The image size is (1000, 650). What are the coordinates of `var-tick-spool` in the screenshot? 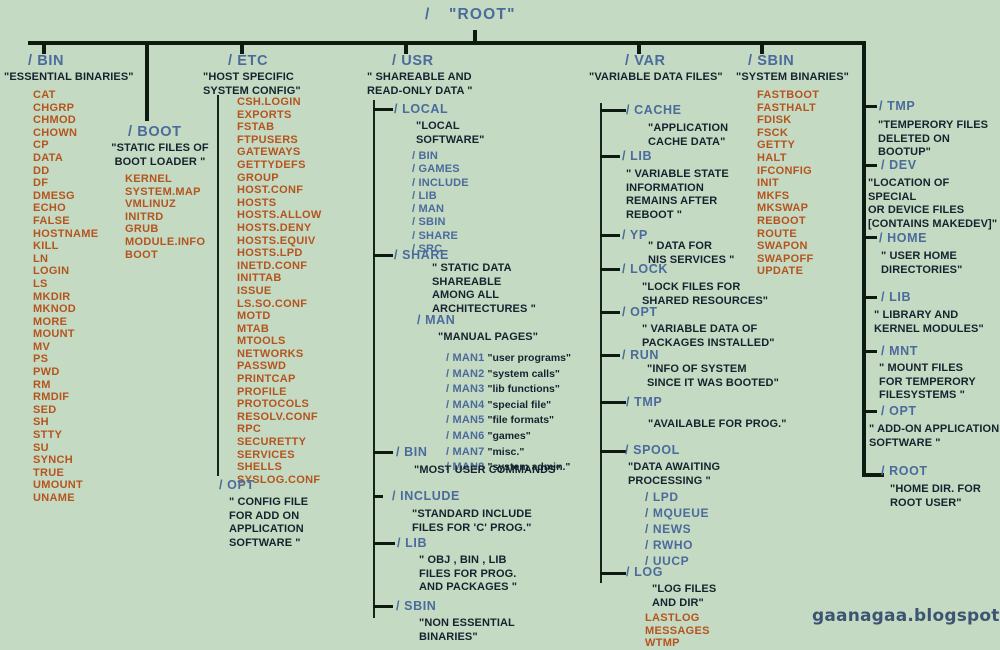 It's located at (613, 452).